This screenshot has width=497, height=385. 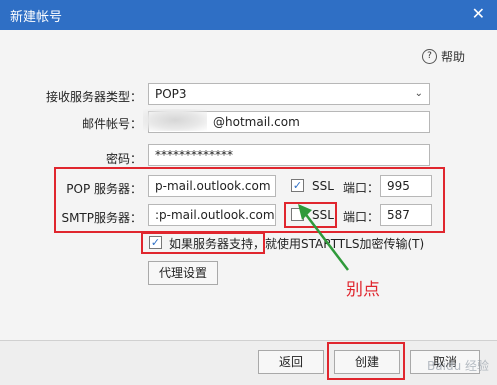 I want to click on smtp-server-input: :p-mail.outlook.com, so click(x=212, y=215).